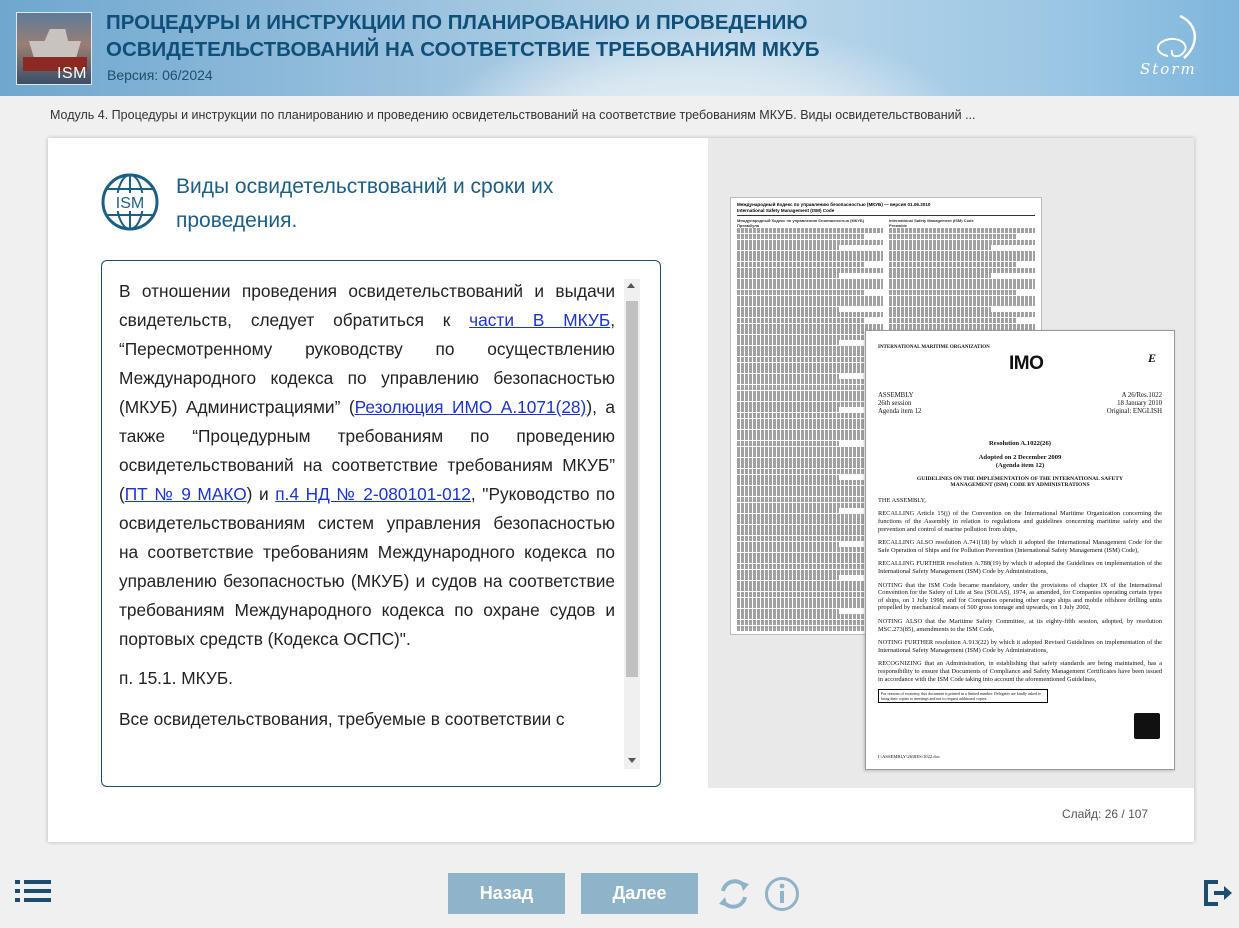  I want to click on doc2-assembly: ASSEMBLY, so click(896, 395).